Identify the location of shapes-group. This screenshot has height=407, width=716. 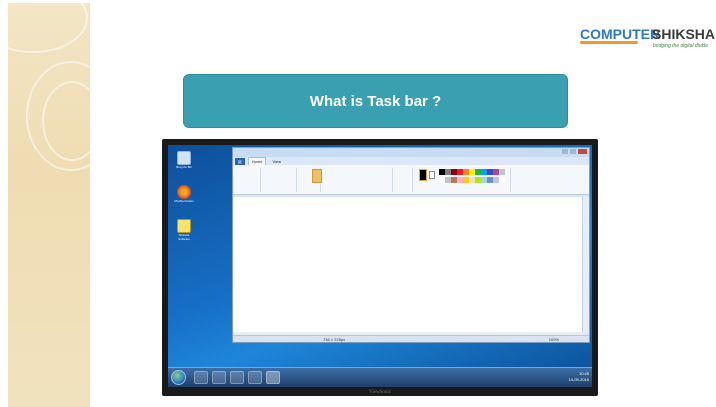
(358, 180).